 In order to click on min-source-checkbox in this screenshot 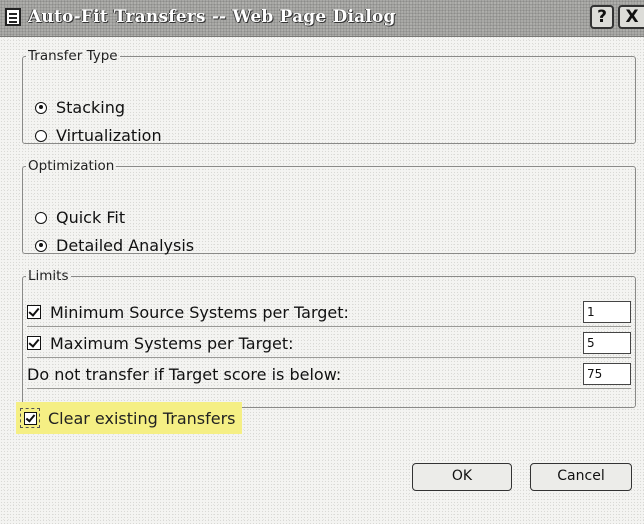, I will do `click(34, 312)`.